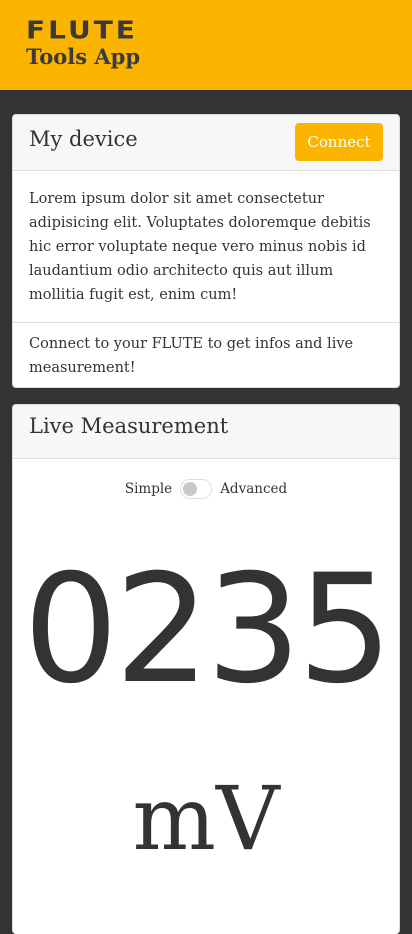 The image size is (412, 934). What do you see at coordinates (129, 426) in the screenshot?
I see `live-measurement-title: Live Measurement` at bounding box center [129, 426].